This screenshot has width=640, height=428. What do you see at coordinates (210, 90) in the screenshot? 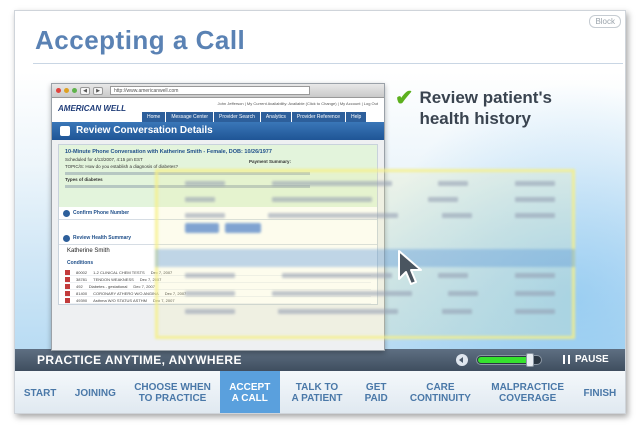
I see `url-field: http://www.americanwell.com` at bounding box center [210, 90].